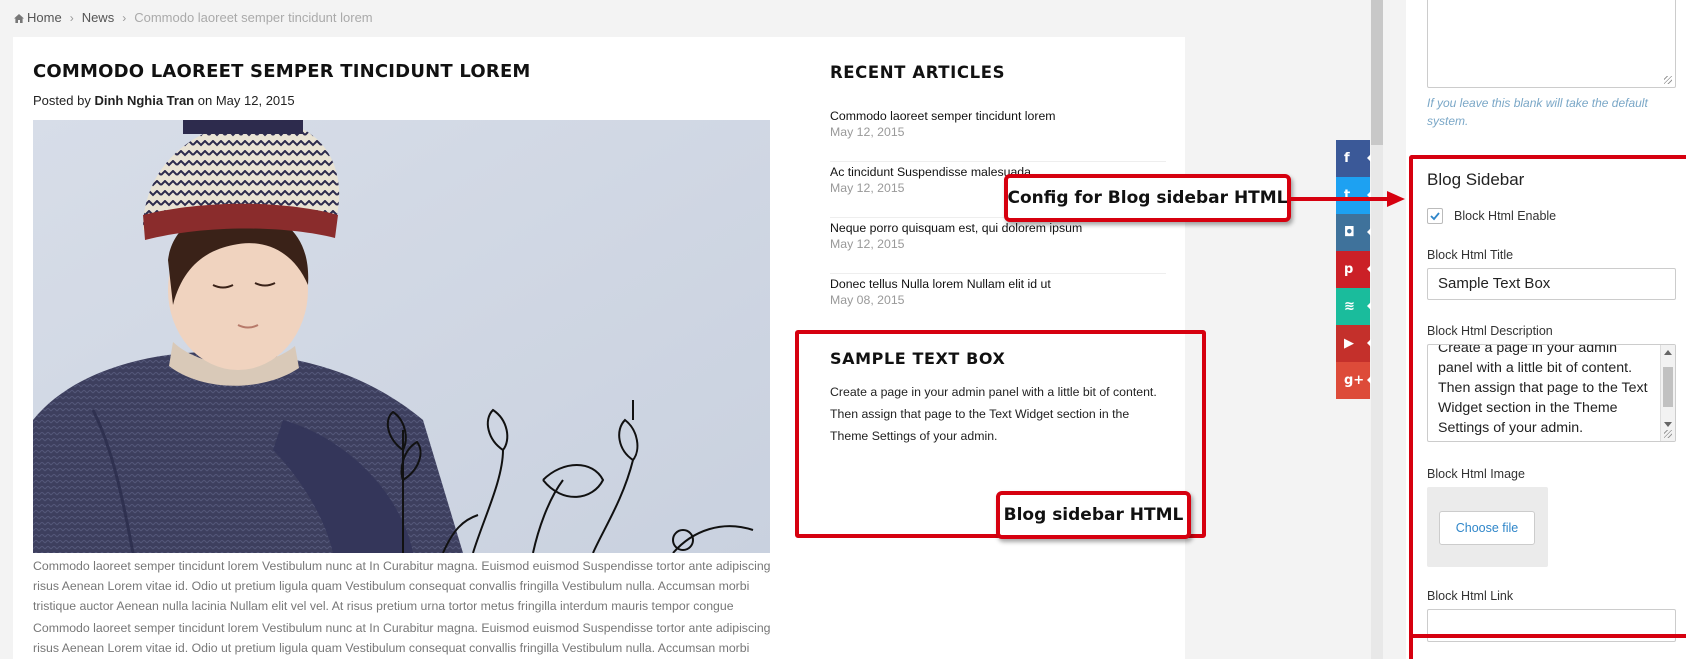 This screenshot has width=1686, height=659. Describe the element at coordinates (1349, 232) in the screenshot. I see `instagram-icon: ◘` at that location.